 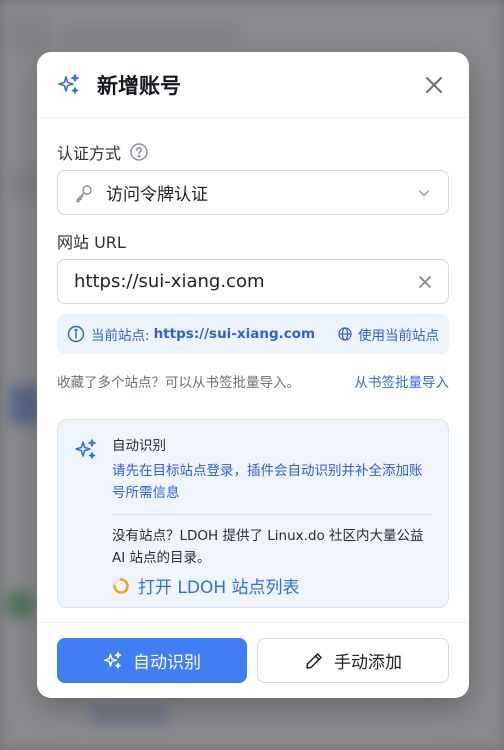 What do you see at coordinates (139, 152) in the screenshot?
I see `help-icon` at bounding box center [139, 152].